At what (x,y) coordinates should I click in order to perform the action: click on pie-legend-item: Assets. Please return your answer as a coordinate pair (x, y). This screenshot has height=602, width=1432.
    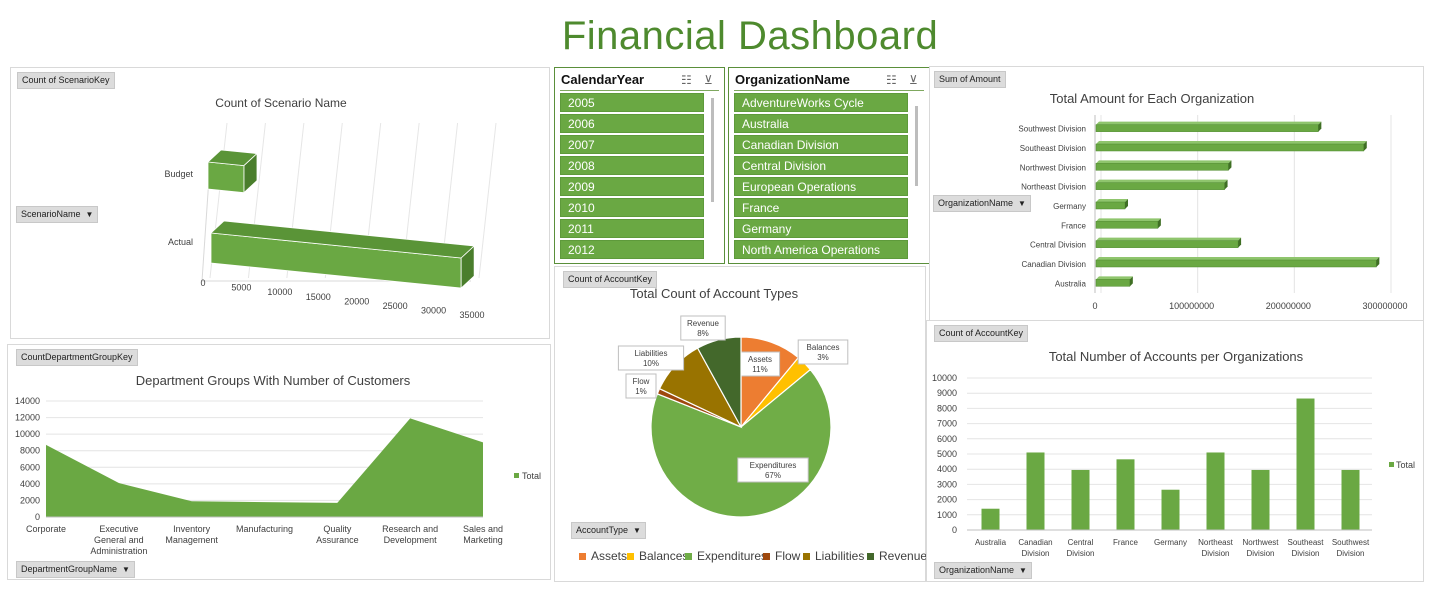
    Looking at the image, I should click on (603, 556).